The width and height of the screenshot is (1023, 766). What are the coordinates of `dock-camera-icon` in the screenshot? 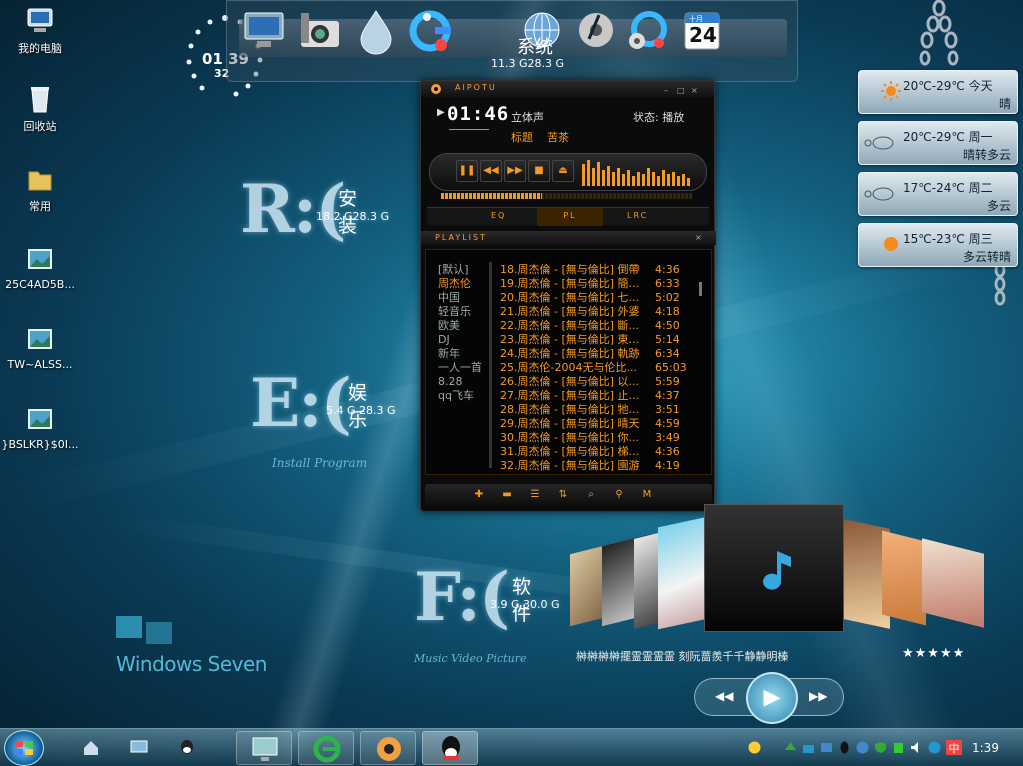 It's located at (320, 30).